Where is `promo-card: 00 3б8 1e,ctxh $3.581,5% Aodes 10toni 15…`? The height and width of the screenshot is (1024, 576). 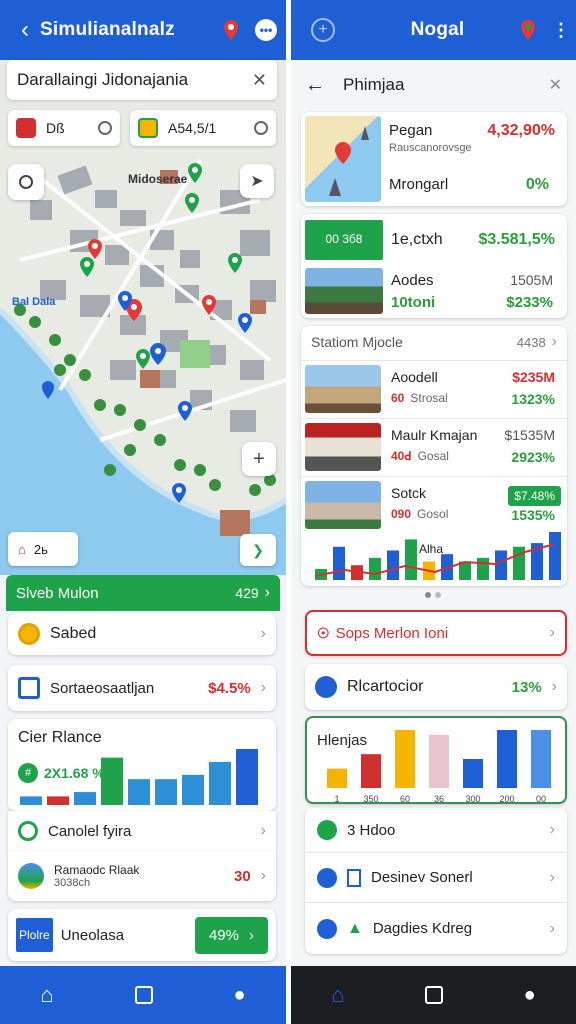 promo-card: 00 3б8 1e,ctxh $3.581,5% Aodes 10toni 15… is located at coordinates (434, 266).